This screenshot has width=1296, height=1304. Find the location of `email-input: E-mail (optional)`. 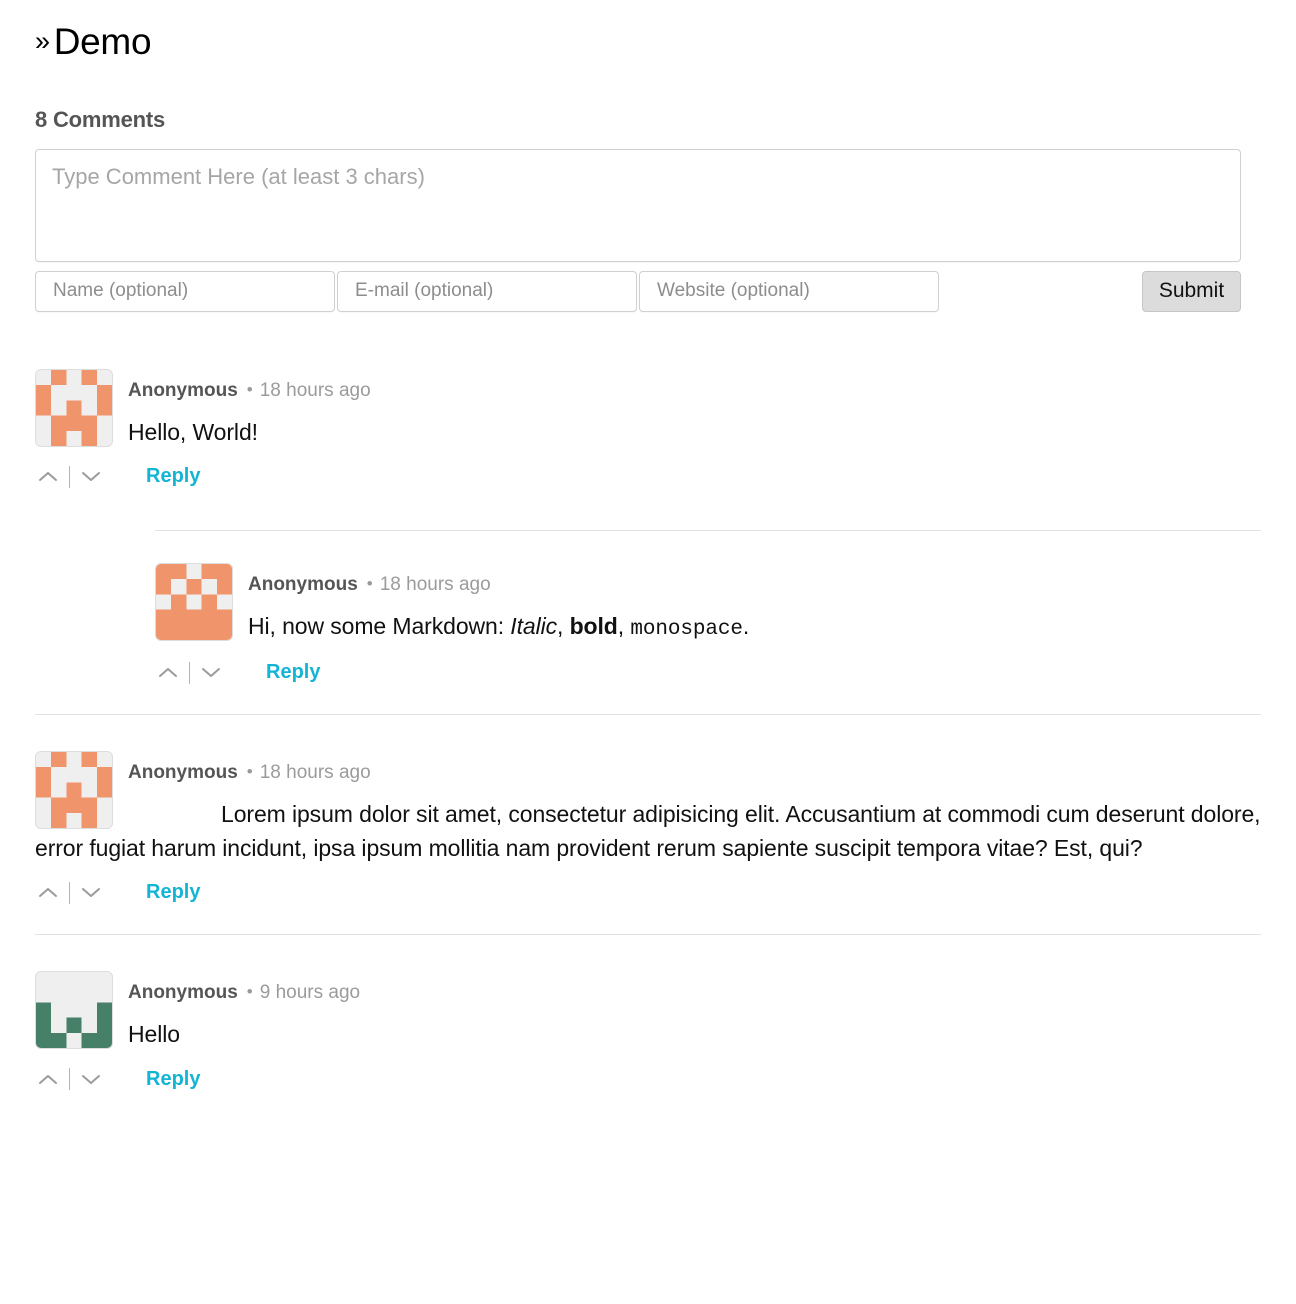

email-input: E-mail (optional) is located at coordinates (487, 291).